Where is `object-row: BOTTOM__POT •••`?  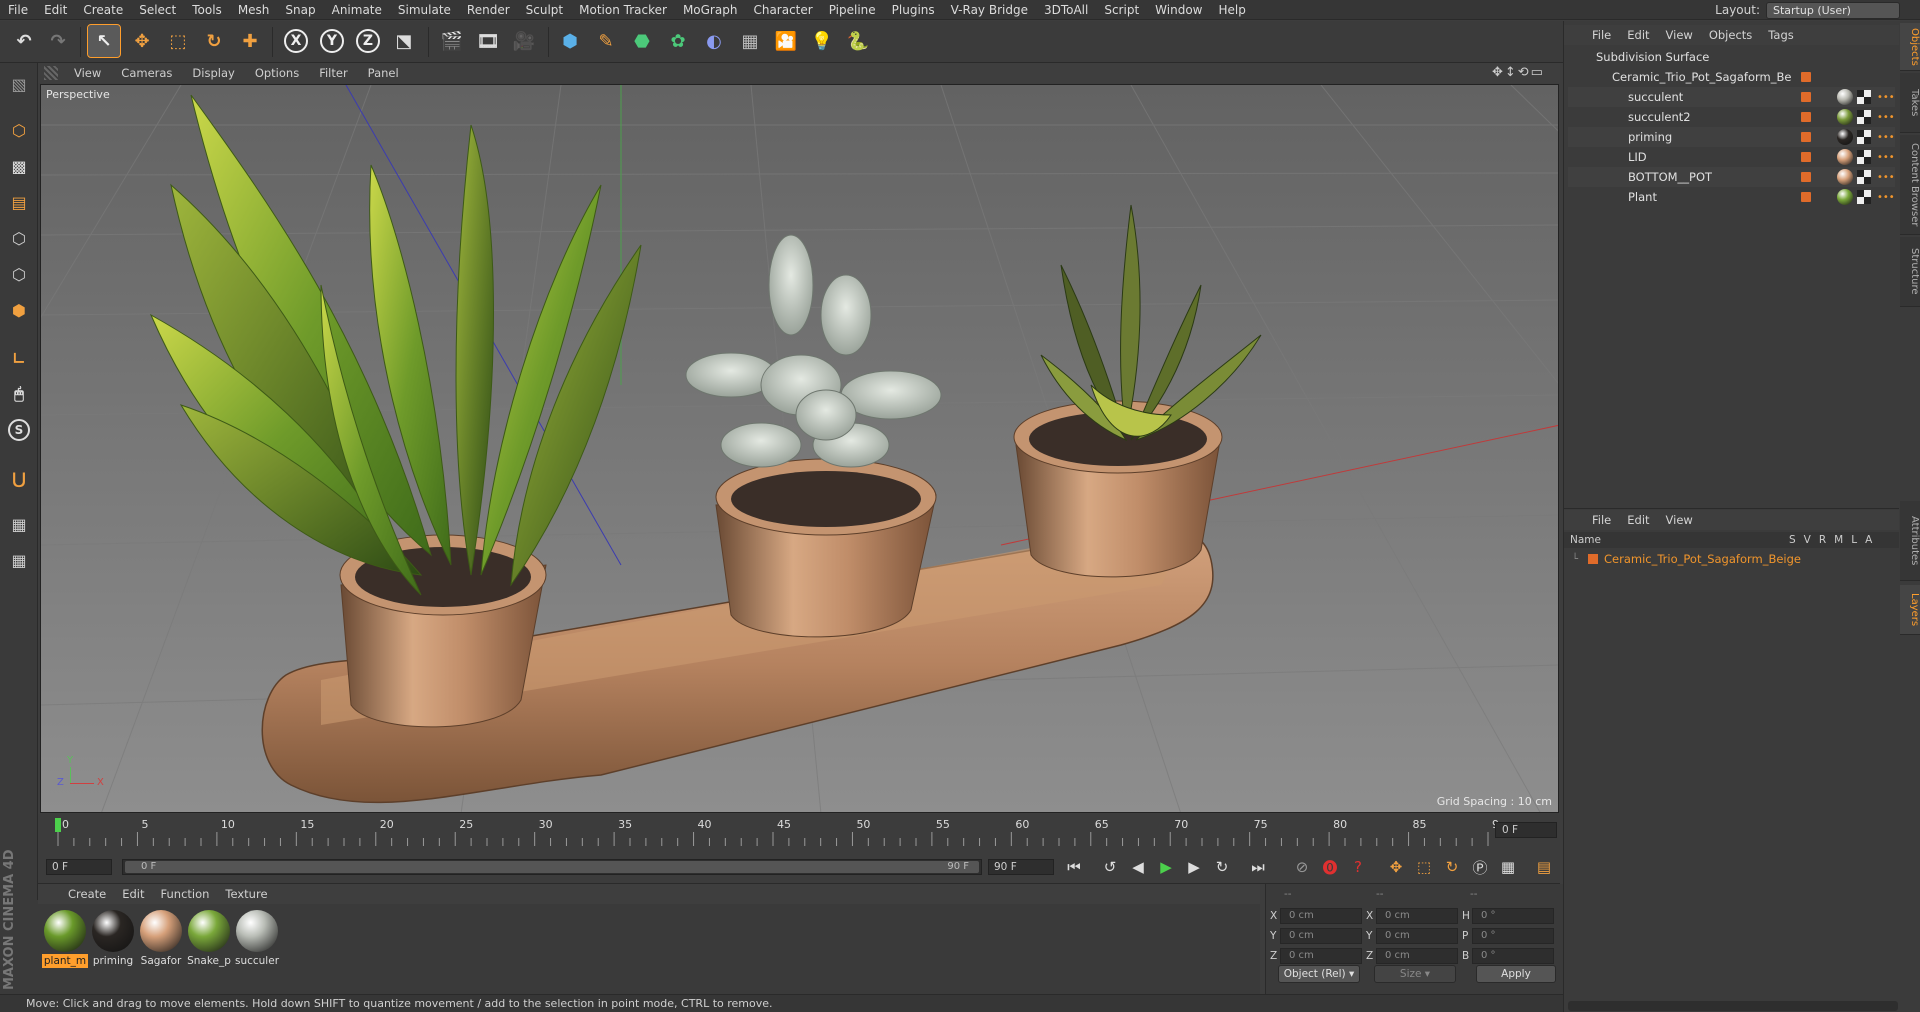 object-row: BOTTOM__POT ••• is located at coordinates (1731, 177).